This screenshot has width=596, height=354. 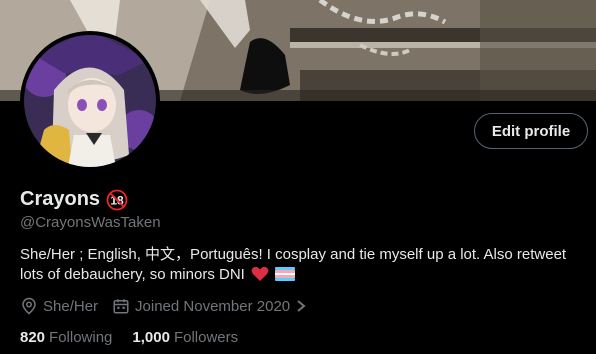 I want to click on display-name: Crayons, so click(x=60, y=199).